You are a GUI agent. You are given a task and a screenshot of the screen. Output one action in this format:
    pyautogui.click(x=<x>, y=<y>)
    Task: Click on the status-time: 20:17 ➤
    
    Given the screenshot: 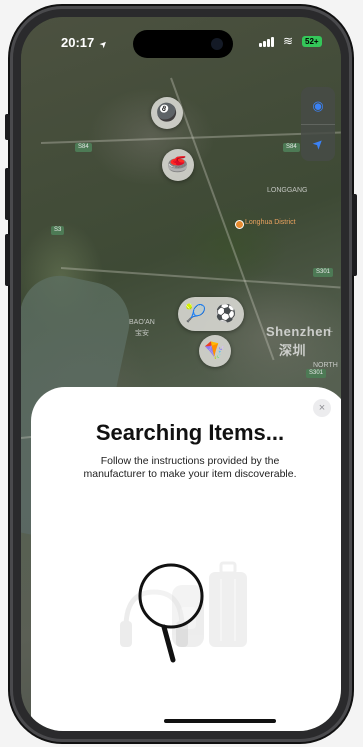 What is the action you would take?
    pyautogui.click(x=85, y=43)
    